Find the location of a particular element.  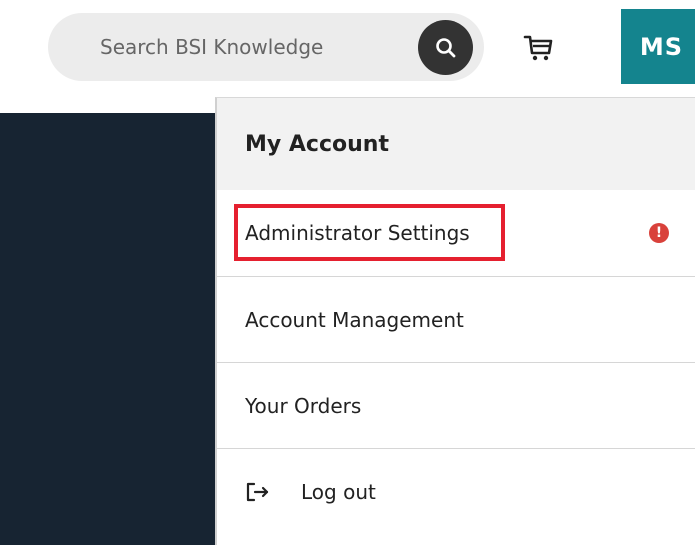

log-out-icon is located at coordinates (258, 492).